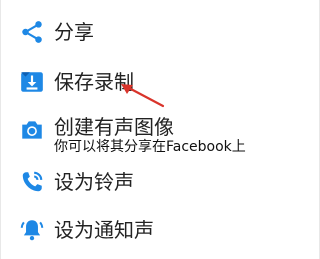  Describe the element at coordinates (32, 32) in the screenshot. I see `share-icon` at that location.